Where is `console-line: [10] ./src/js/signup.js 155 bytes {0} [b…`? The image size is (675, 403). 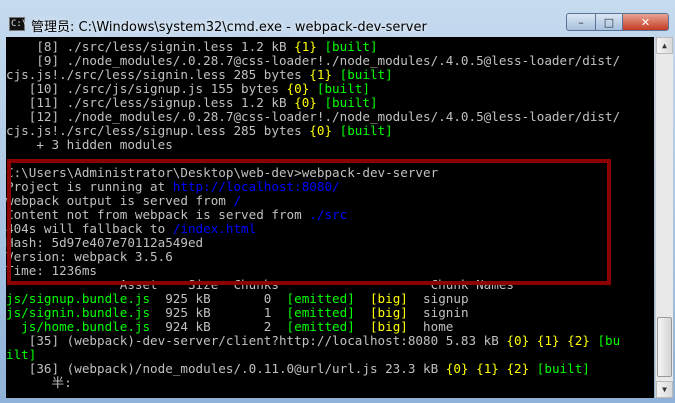 console-line: [10] ./src/js/signup.js 155 bytes {0} [b… is located at coordinates (188, 89).